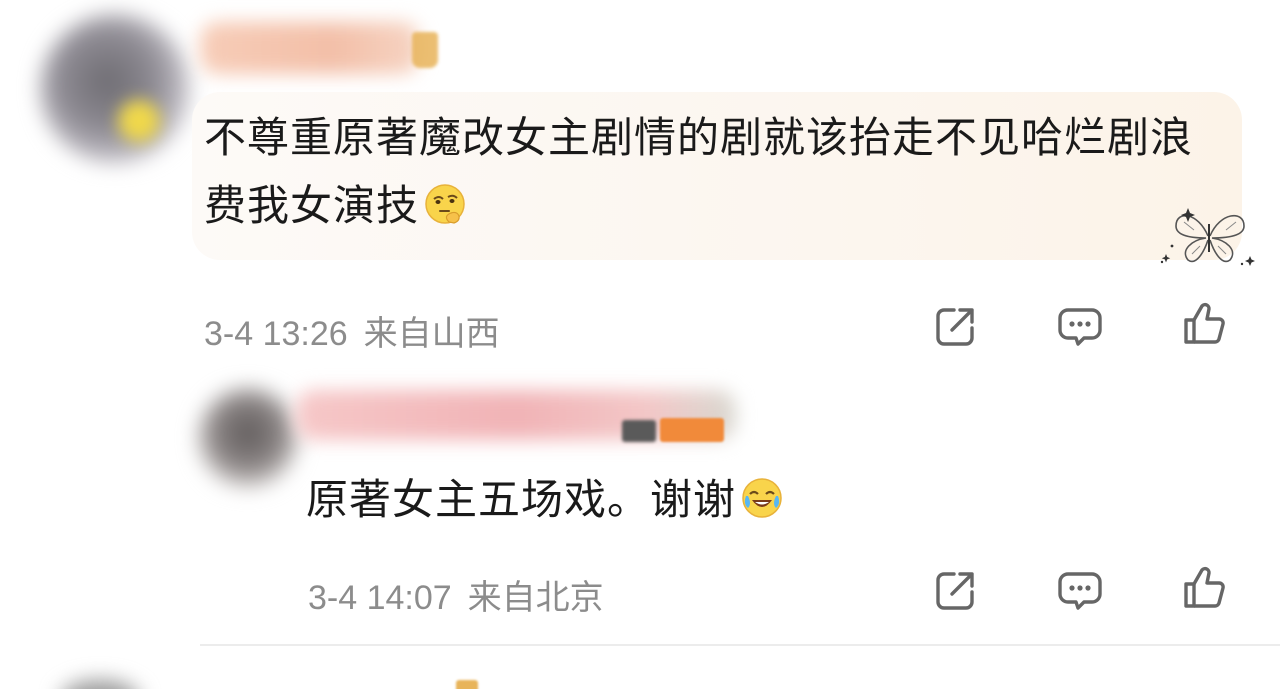 Image resolution: width=1280 pixels, height=689 pixels. I want to click on reply-button, so click(1080, 326).